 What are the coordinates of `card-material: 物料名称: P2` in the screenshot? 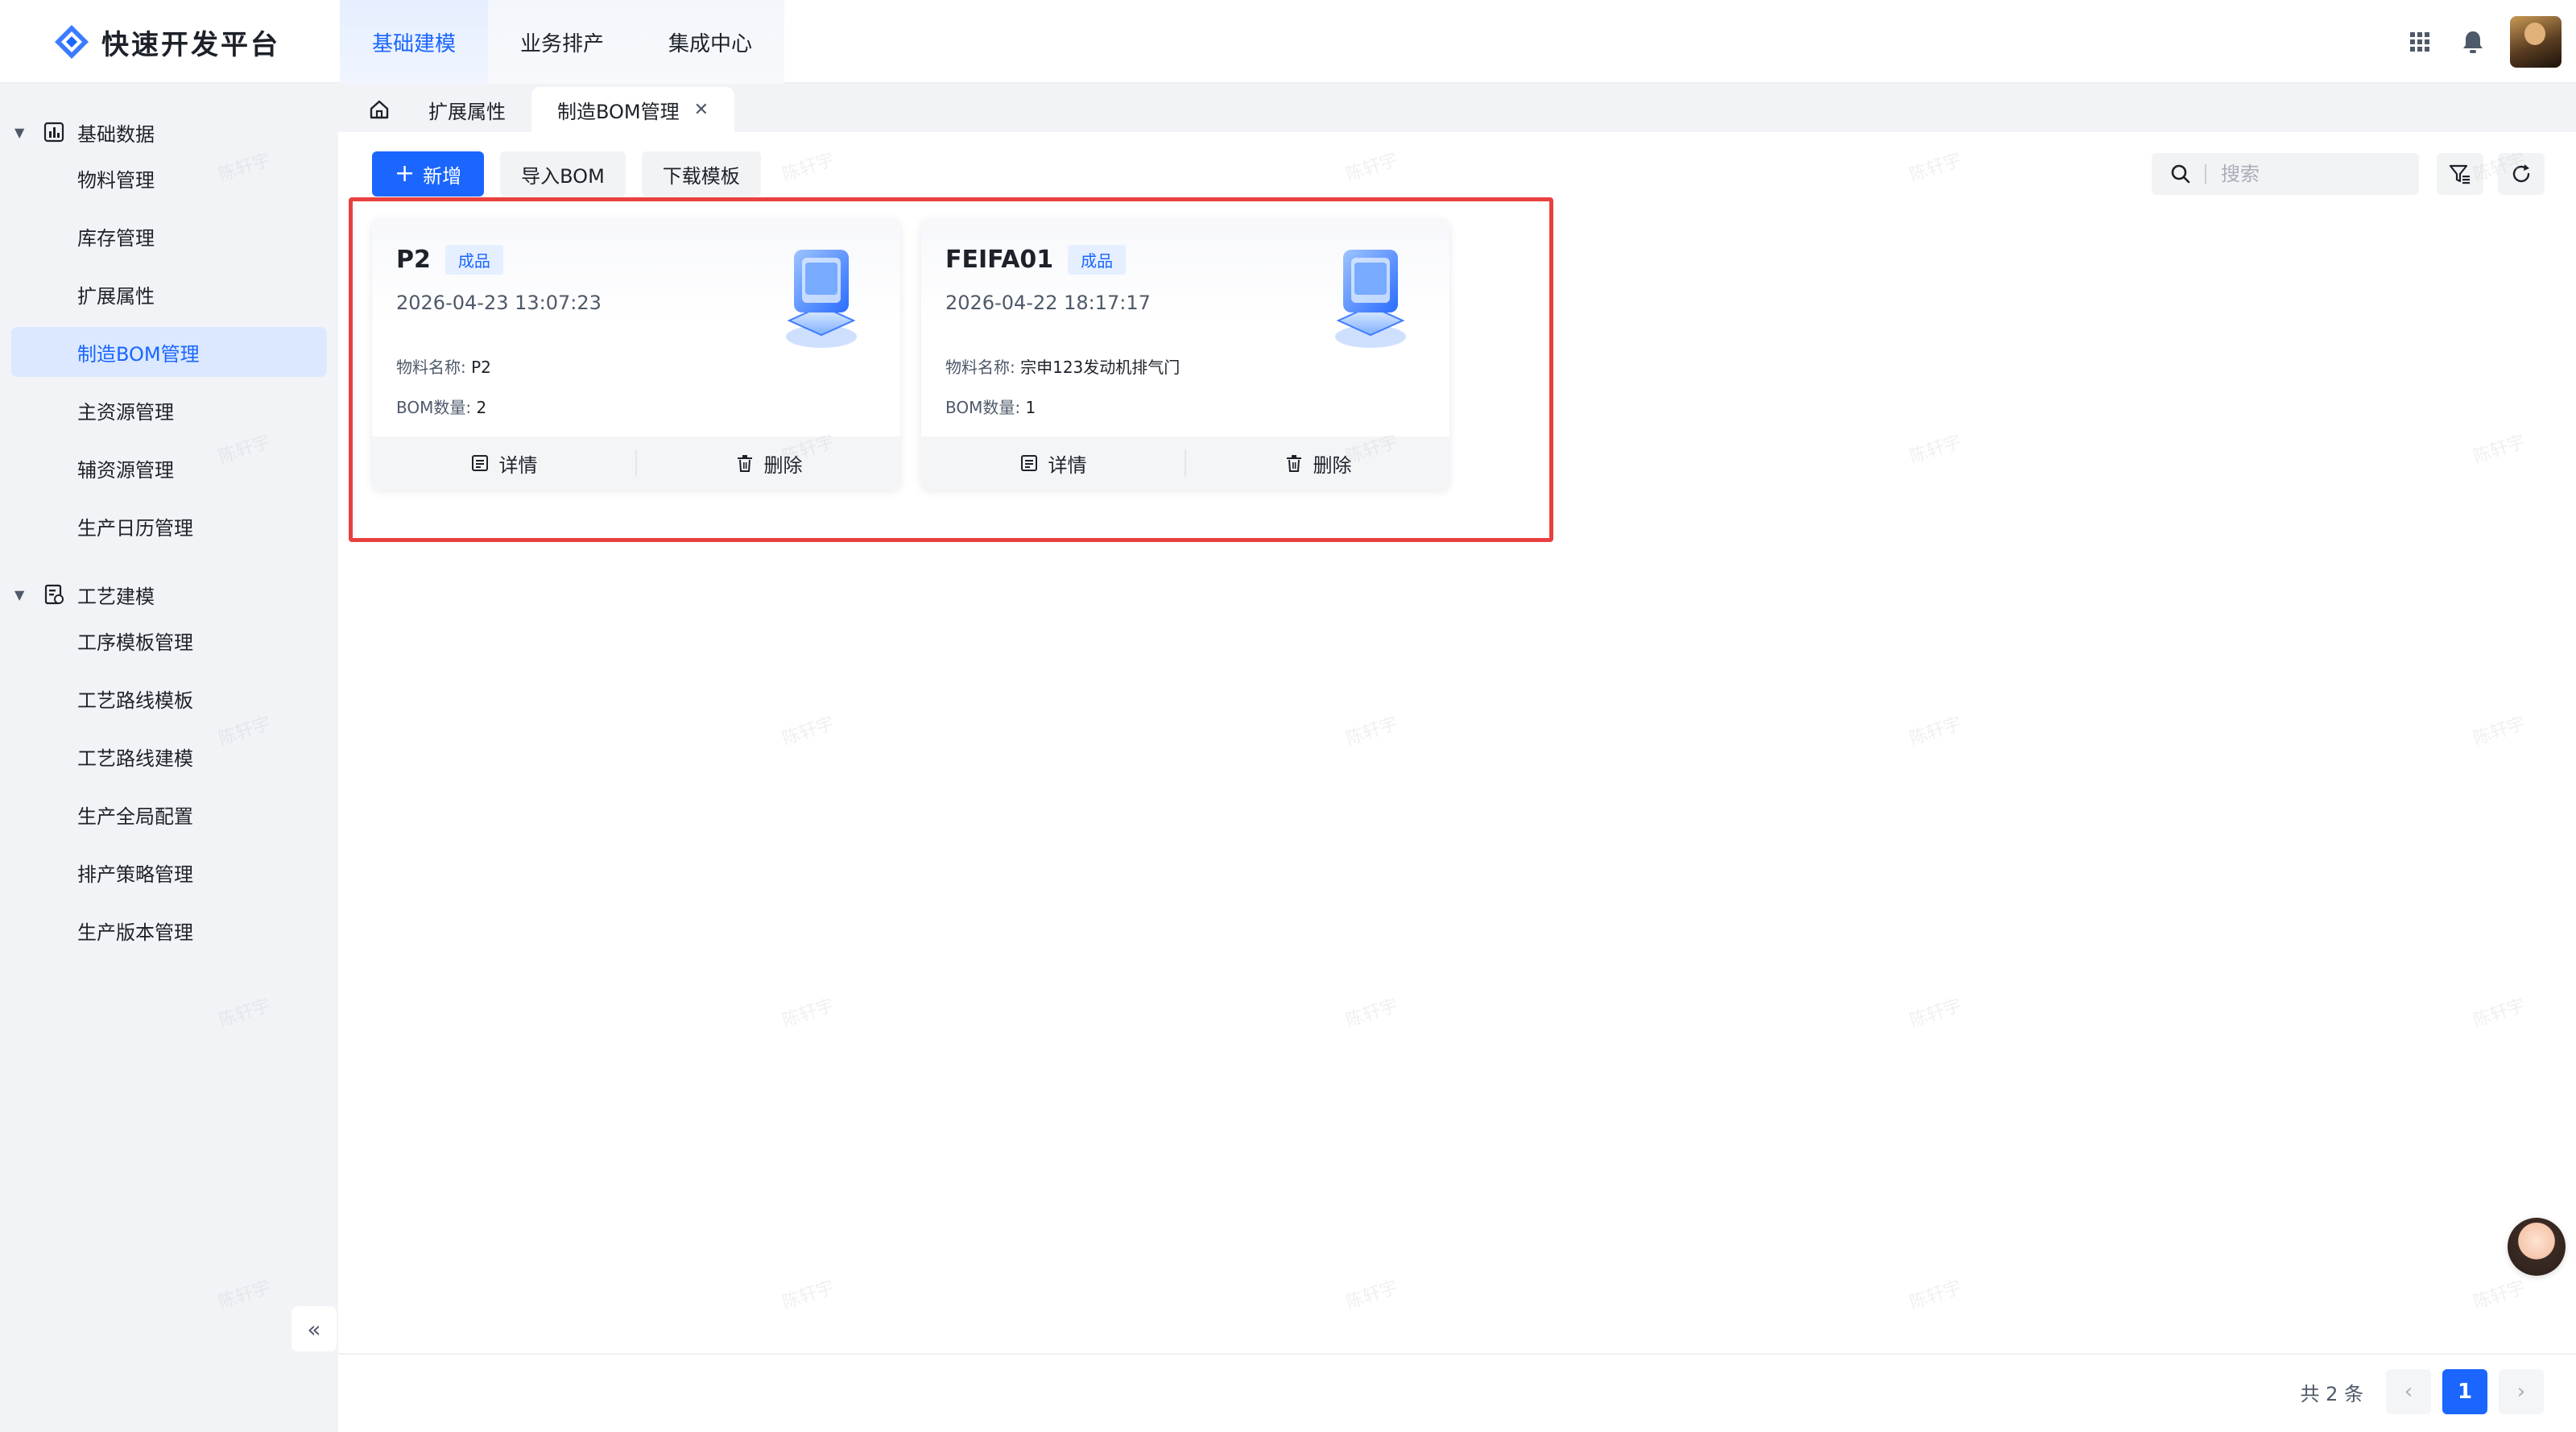 It's located at (444, 366).